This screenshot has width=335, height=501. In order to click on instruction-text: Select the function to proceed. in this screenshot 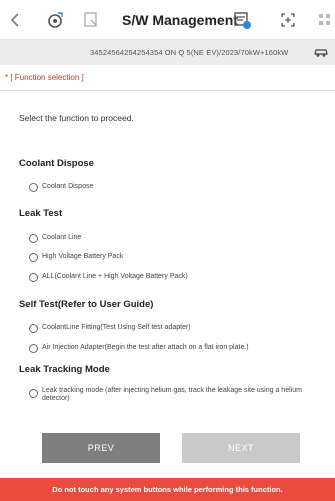, I will do `click(76, 118)`.